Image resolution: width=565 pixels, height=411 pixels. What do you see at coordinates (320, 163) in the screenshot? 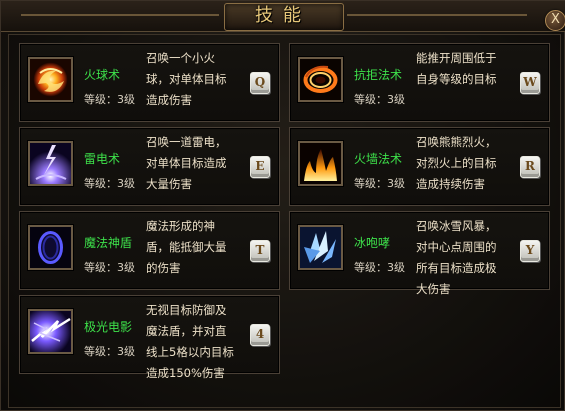
I see `firewall-icon` at bounding box center [320, 163].